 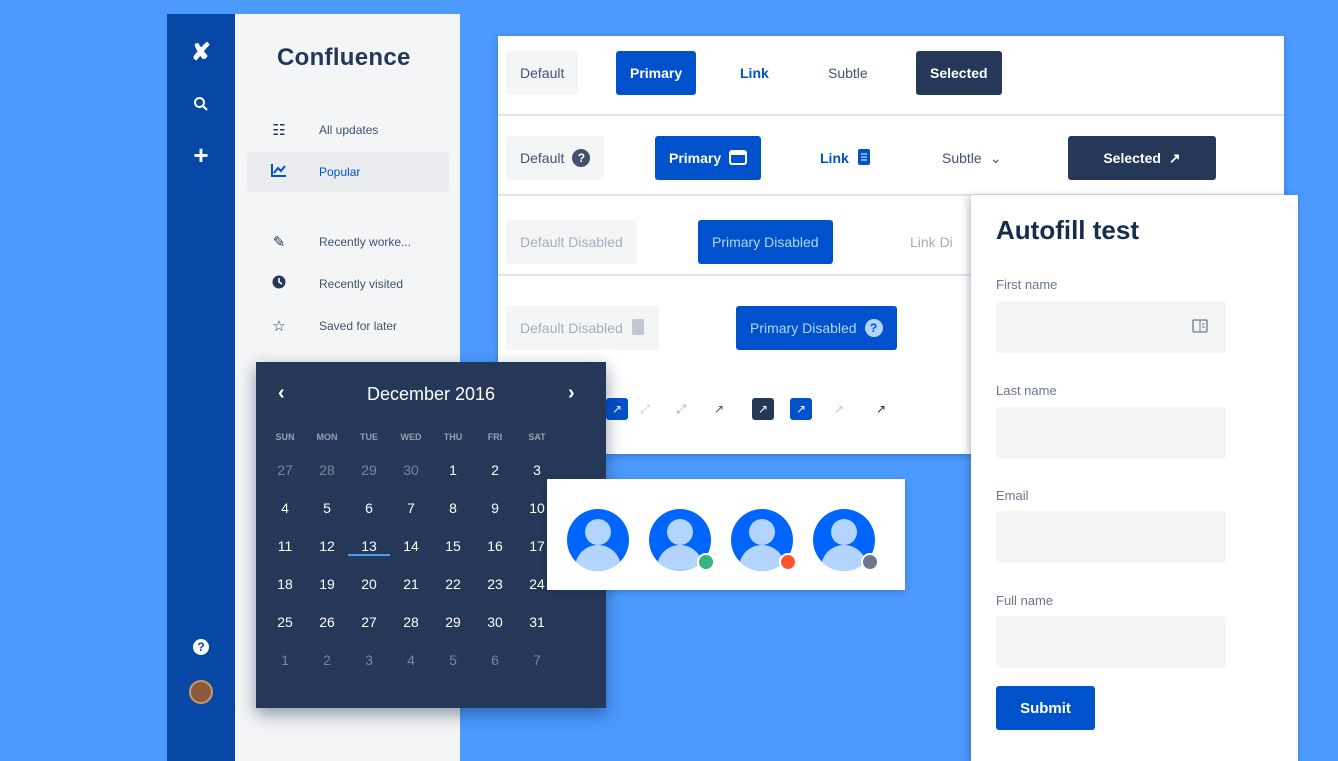 What do you see at coordinates (959, 73) in the screenshot?
I see `selected-button: Selected` at bounding box center [959, 73].